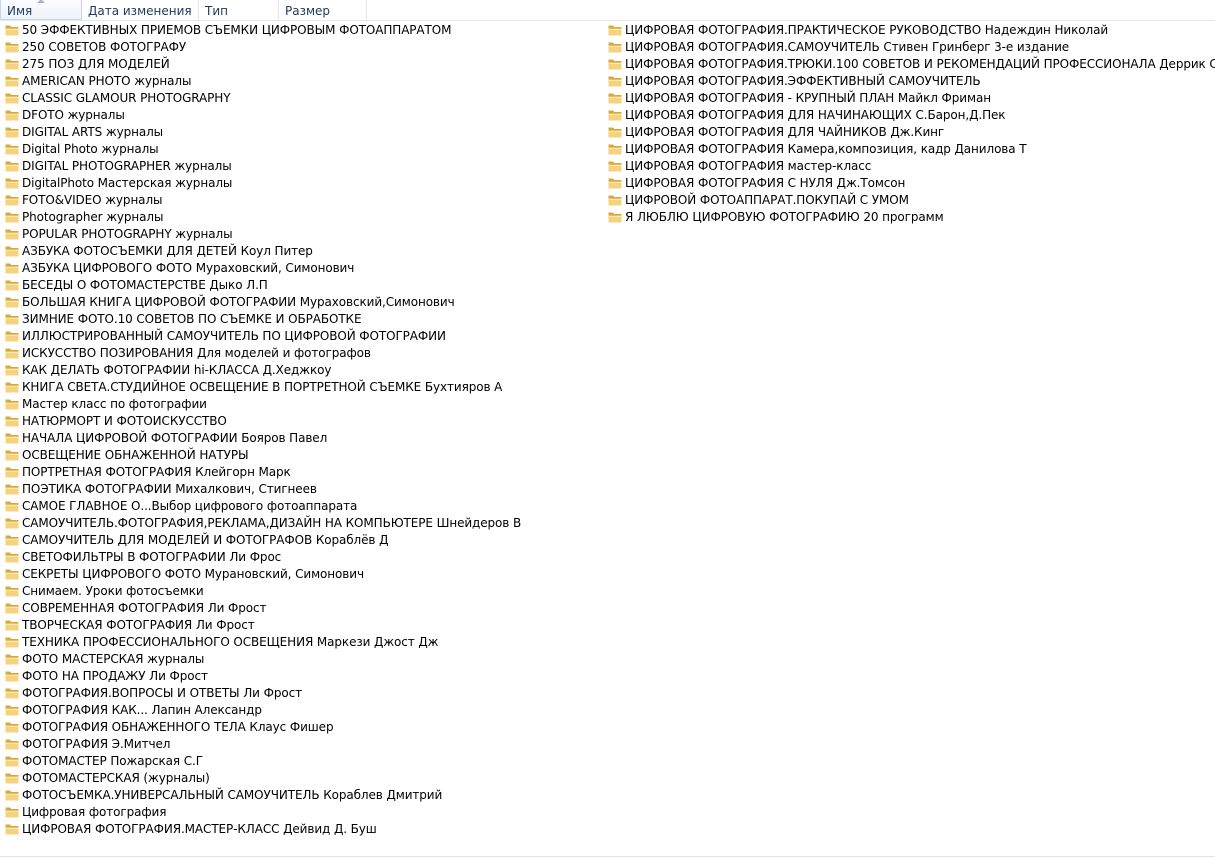 This screenshot has height=859, width=1215. I want to click on folder-item: AMERICAN PHOTO журналы, so click(302, 81).